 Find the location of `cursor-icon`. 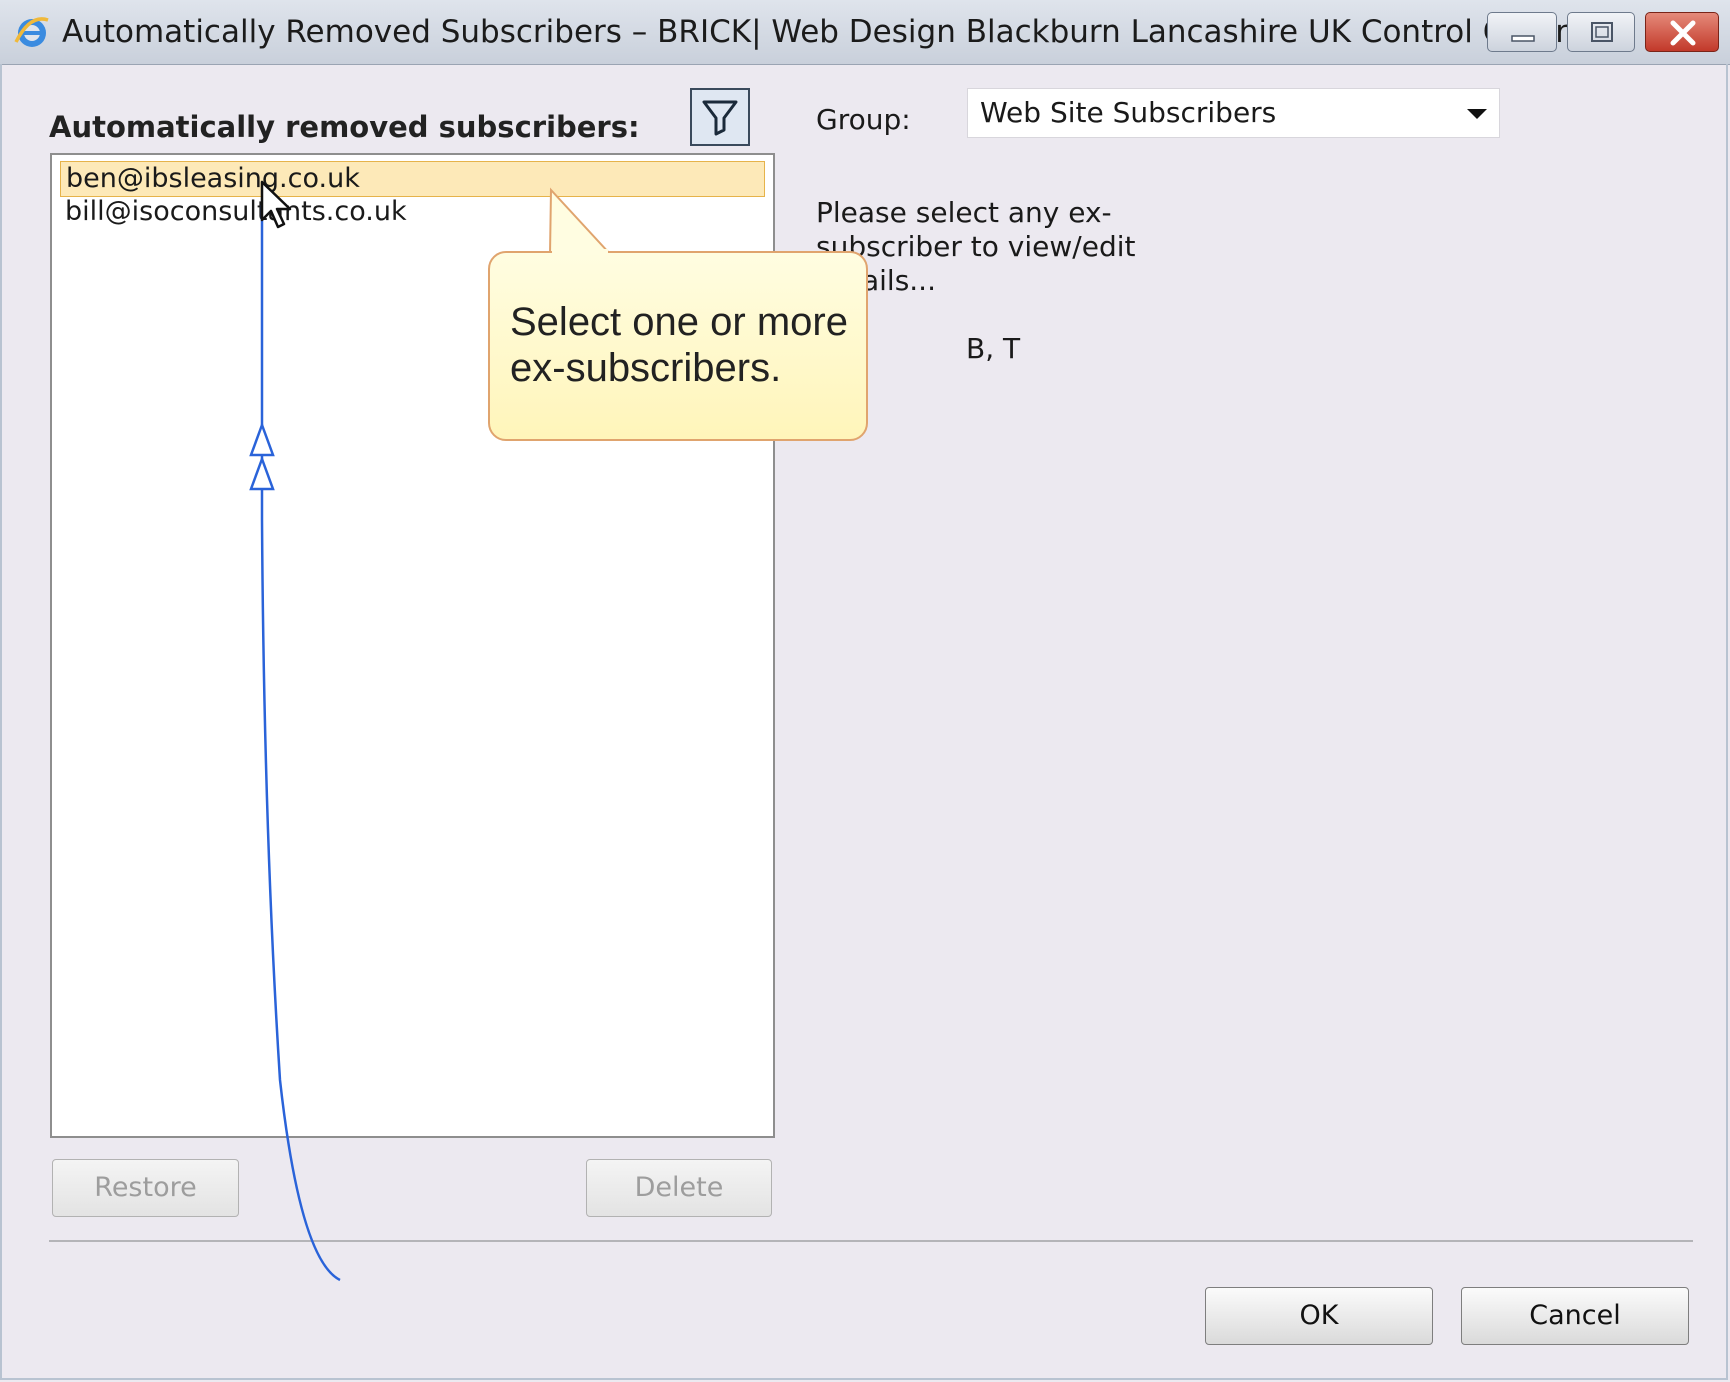

cursor-icon is located at coordinates (276, 204).